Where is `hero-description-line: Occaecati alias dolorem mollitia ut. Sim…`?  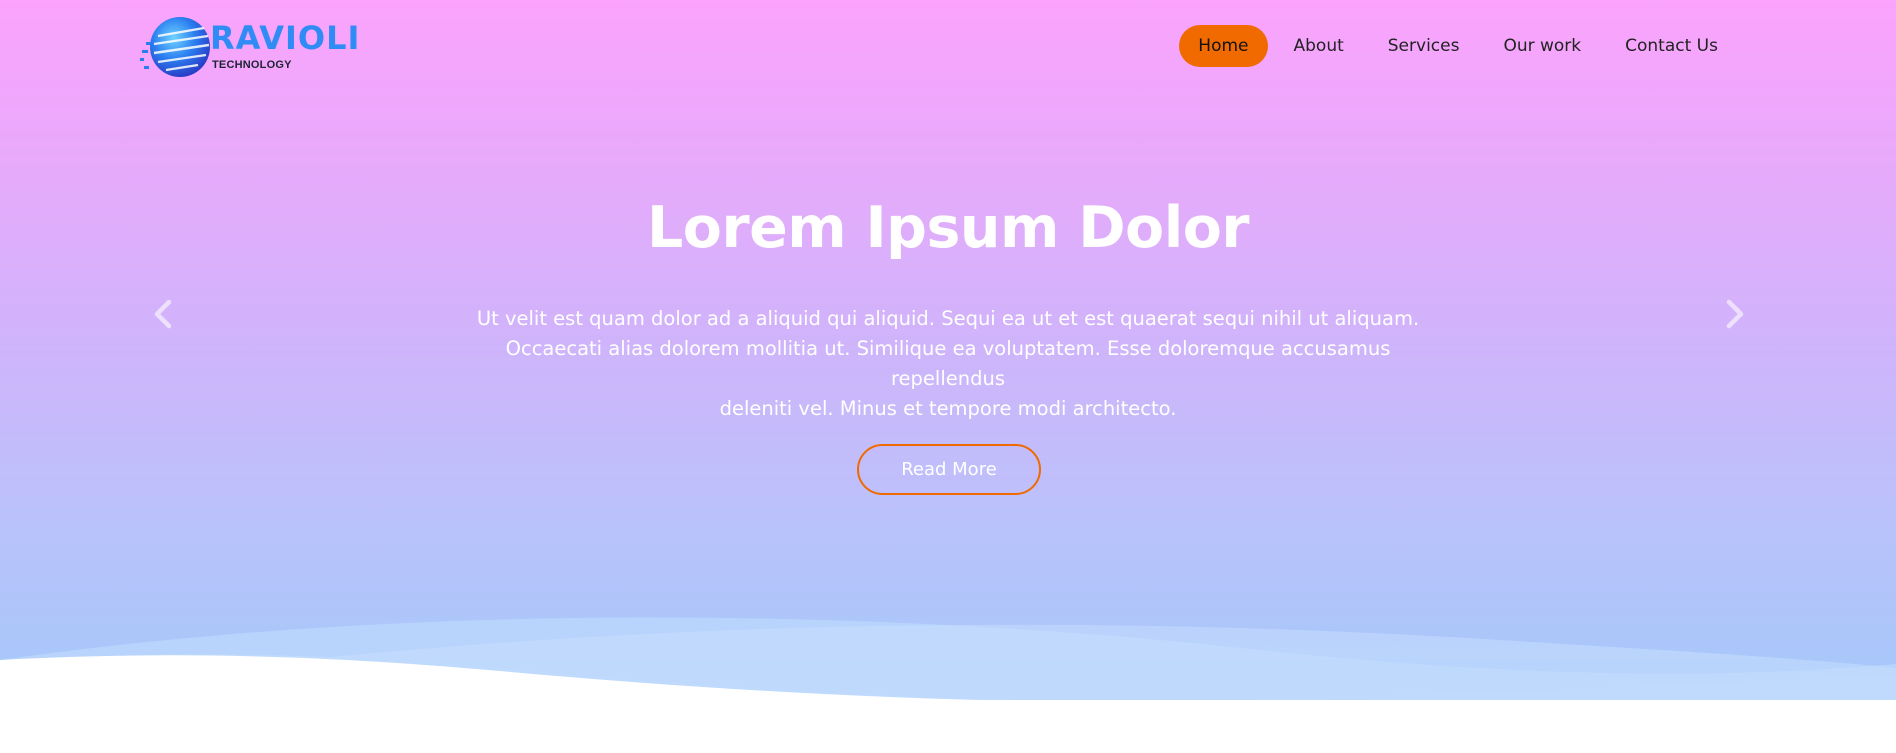 hero-description-line: Occaecati alias dolorem mollitia ut. Sim… is located at coordinates (948, 363).